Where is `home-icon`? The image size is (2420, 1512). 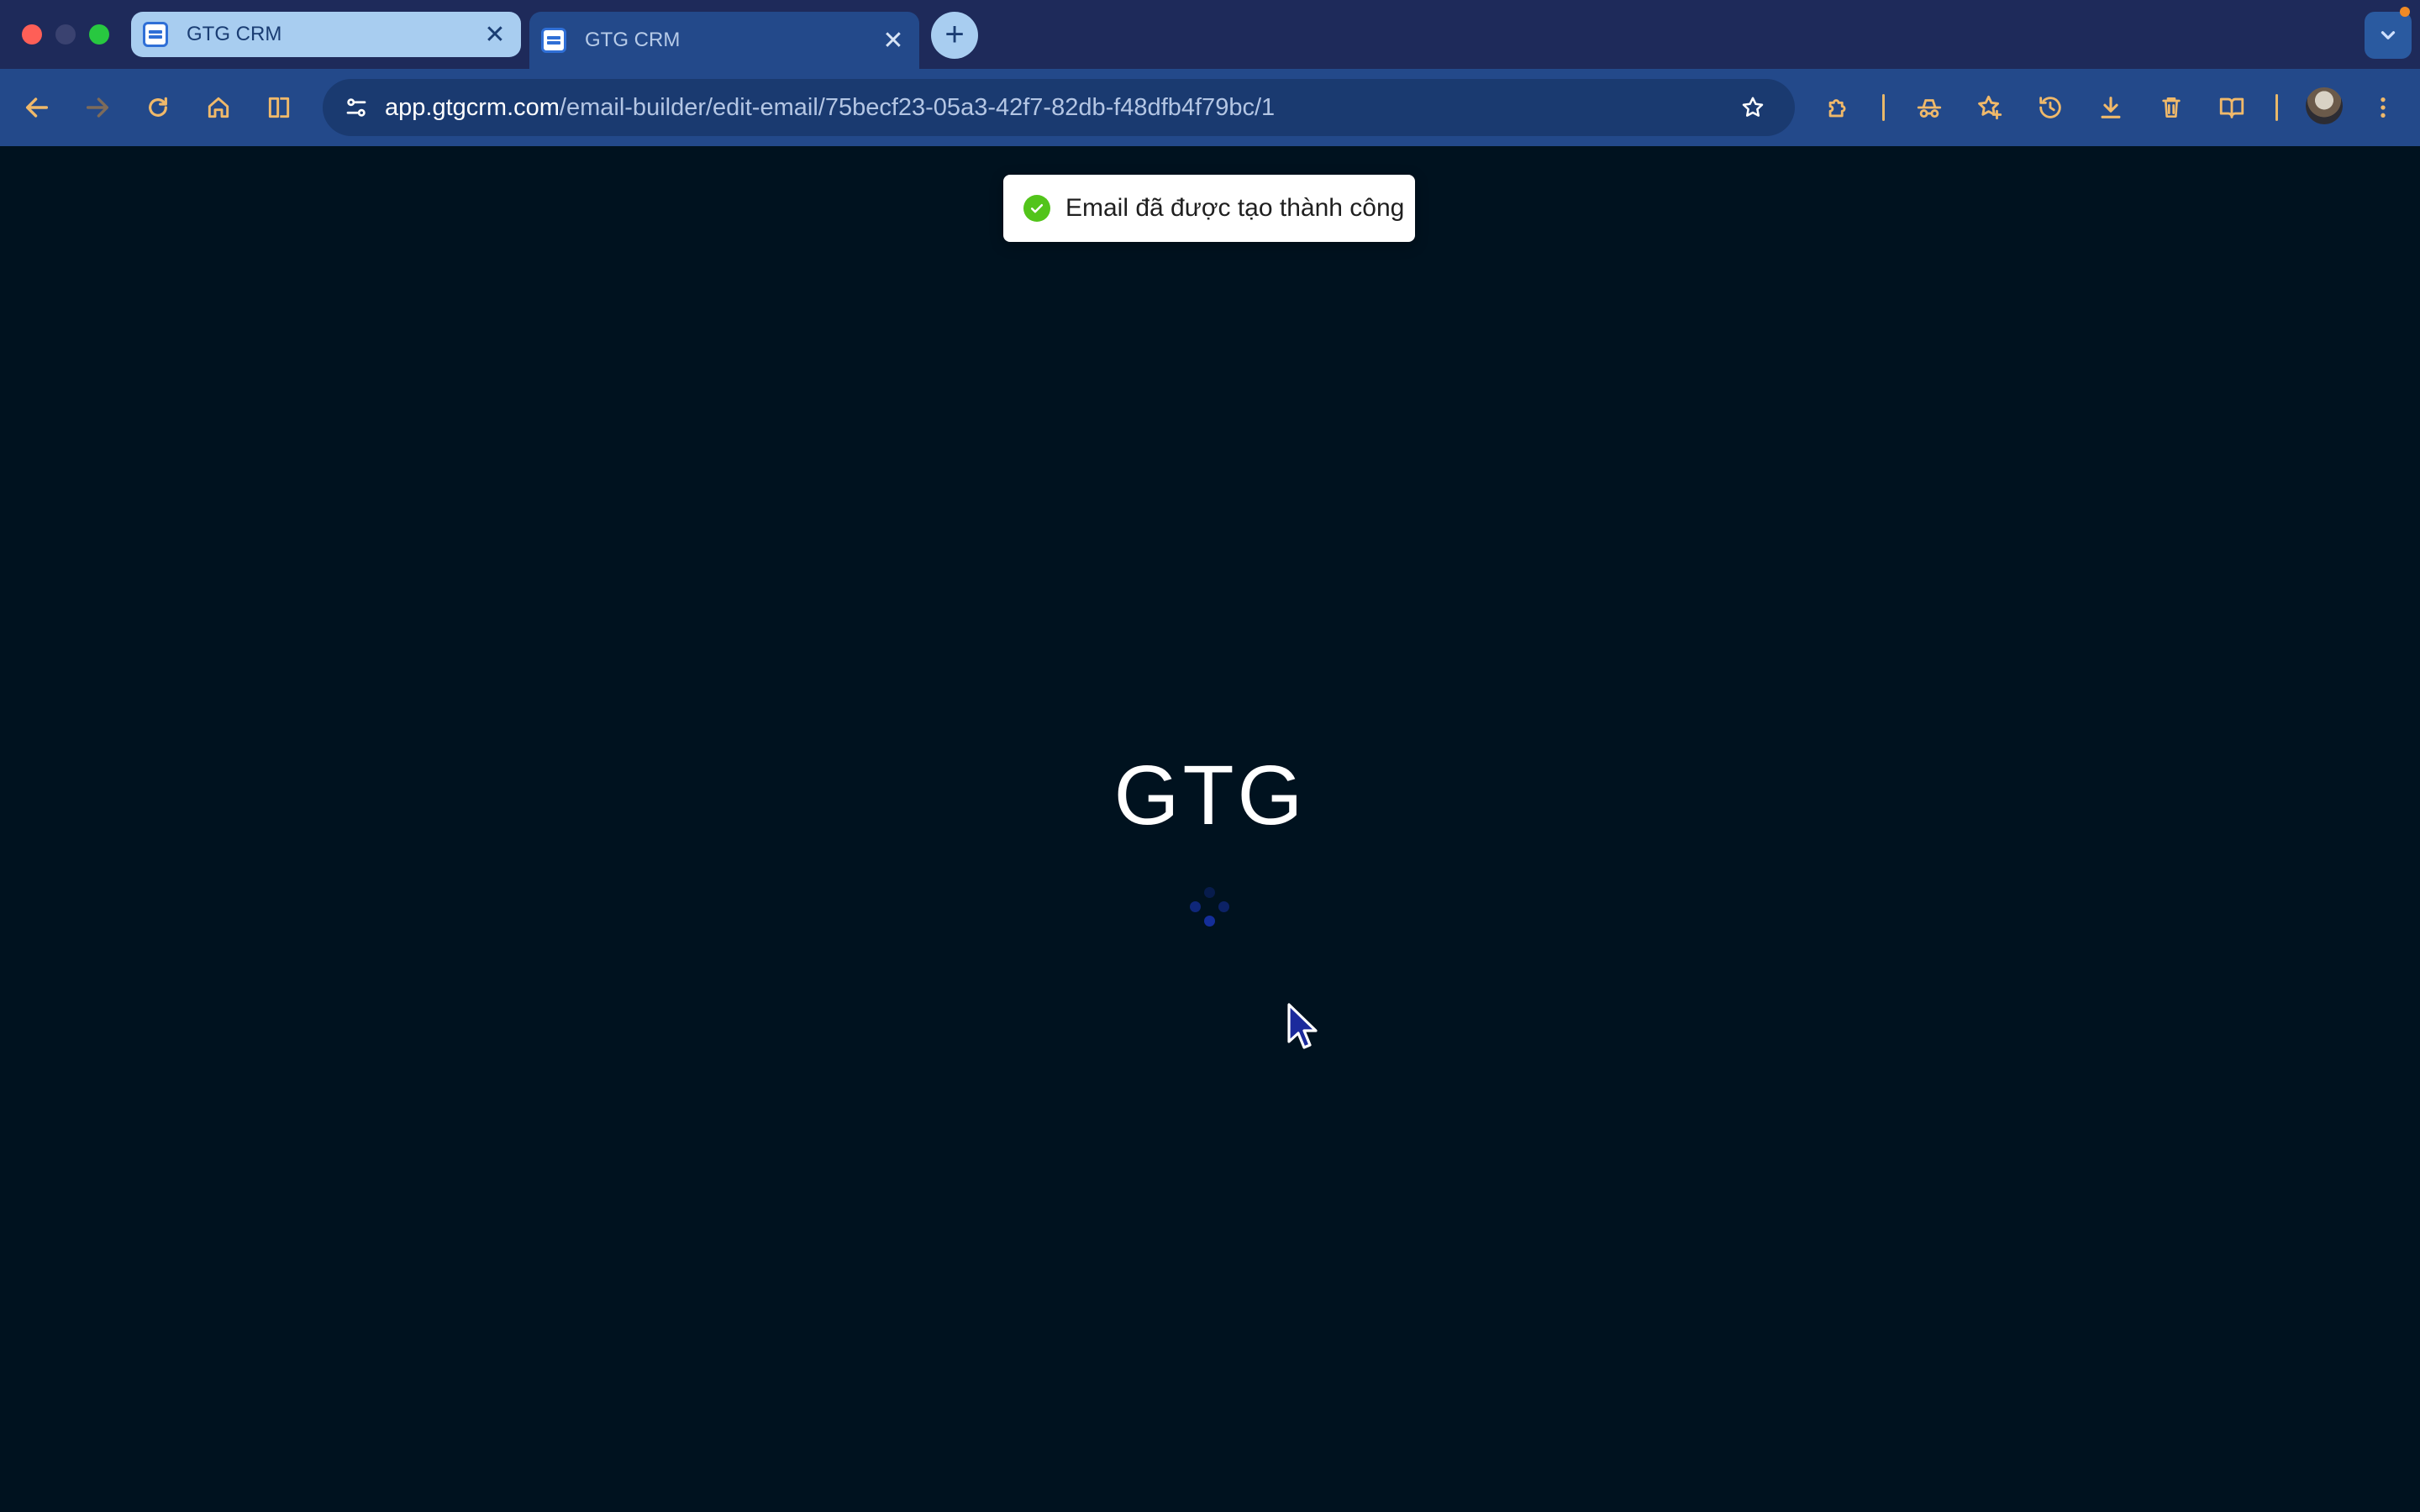 home-icon is located at coordinates (218, 107).